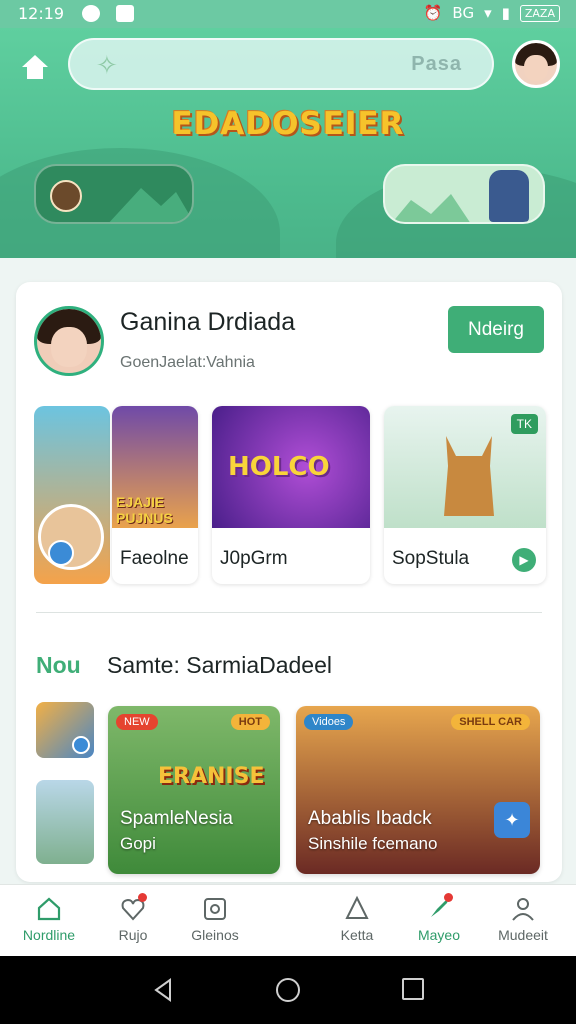  Describe the element at coordinates (288, 124) in the screenshot. I see `hero-title: EDADOSEIER` at that location.